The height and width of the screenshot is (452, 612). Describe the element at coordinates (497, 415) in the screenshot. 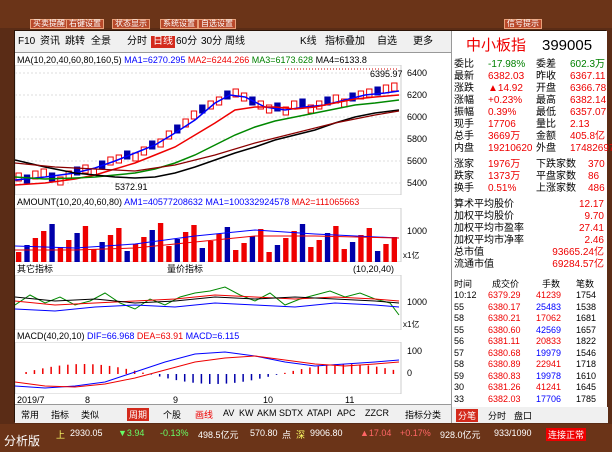

I see `tab-fenshi-panel: 分时` at that location.